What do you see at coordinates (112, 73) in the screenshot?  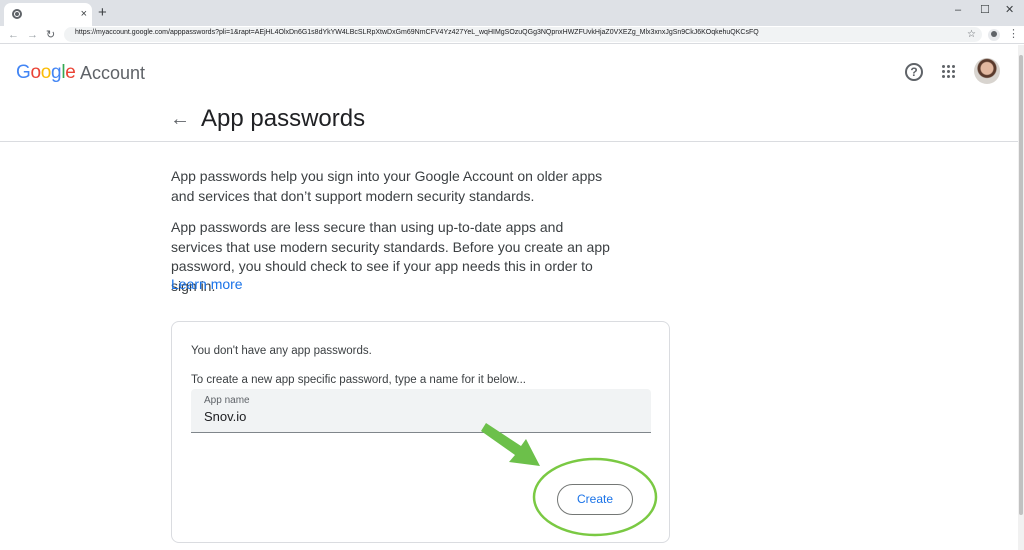 I see `logo-account-text: Account` at bounding box center [112, 73].